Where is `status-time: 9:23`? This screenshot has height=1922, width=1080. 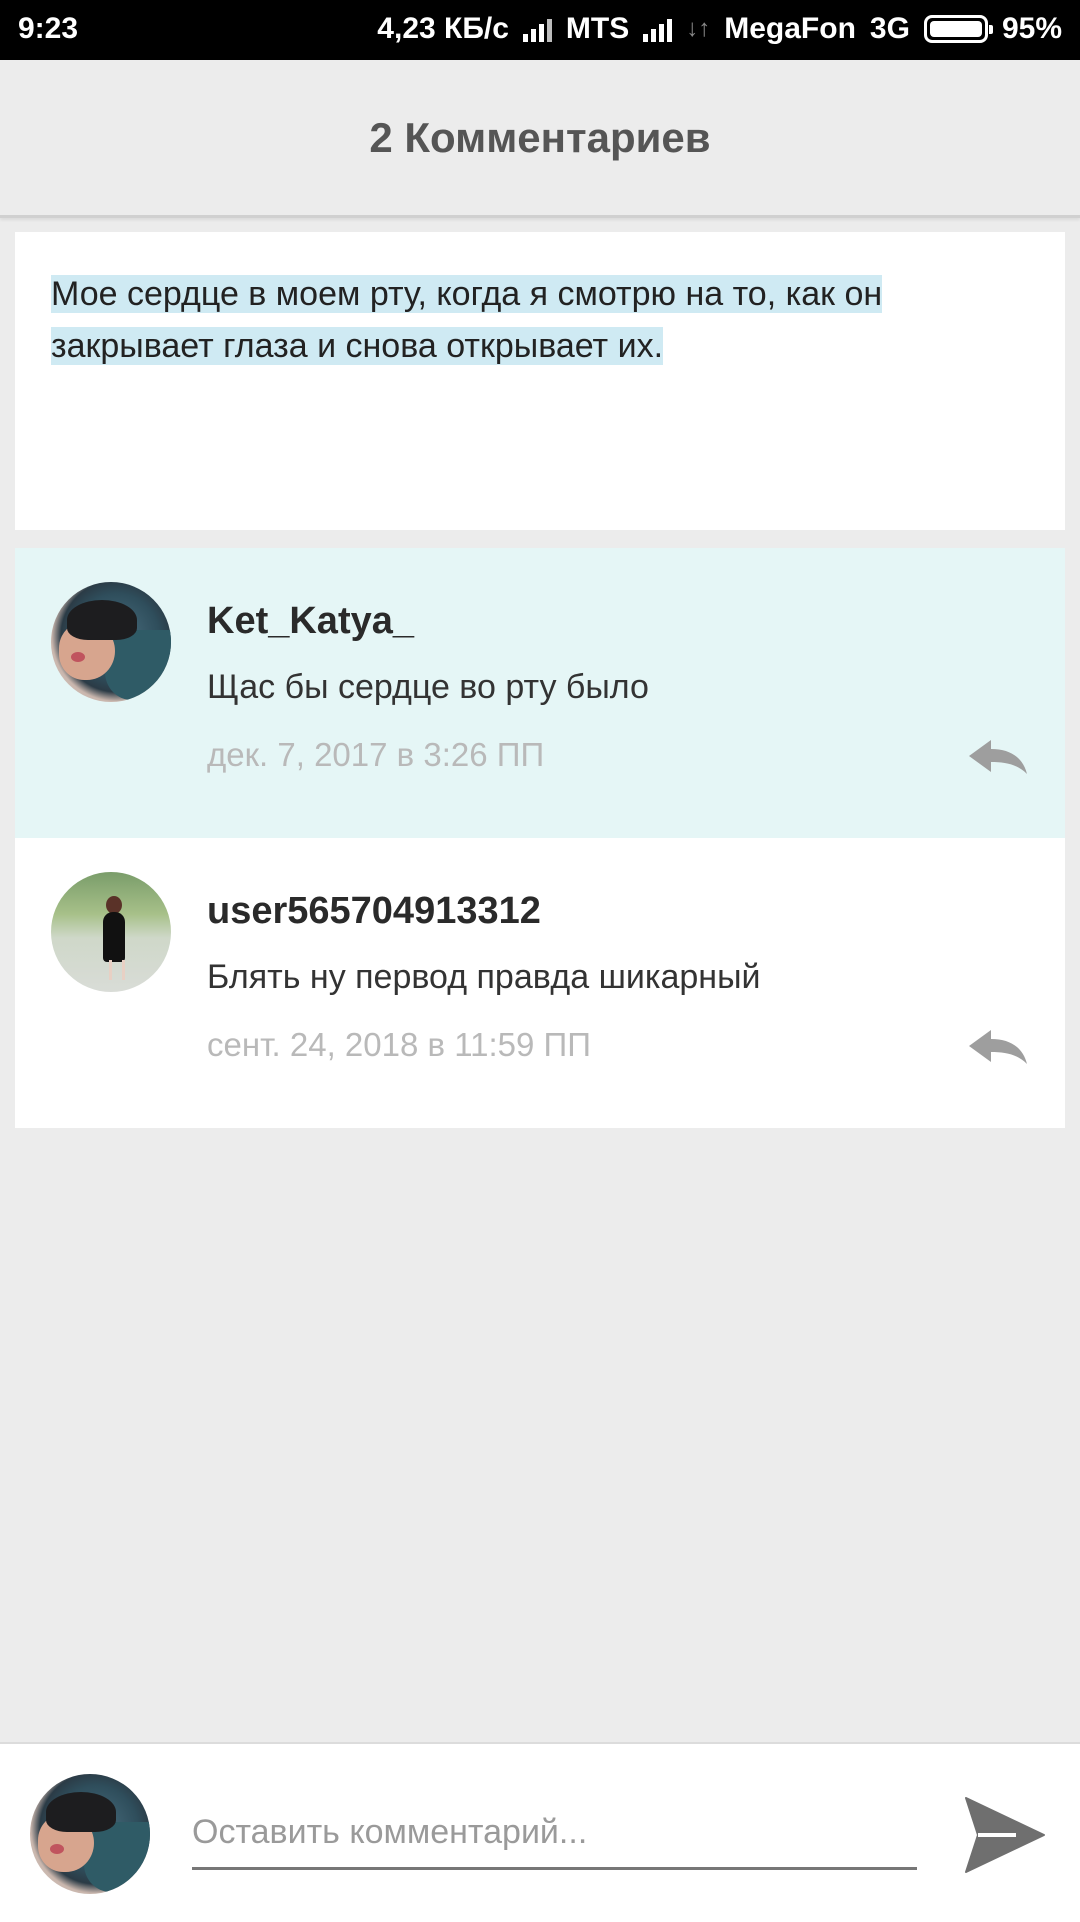 status-time: 9:23 is located at coordinates (48, 28).